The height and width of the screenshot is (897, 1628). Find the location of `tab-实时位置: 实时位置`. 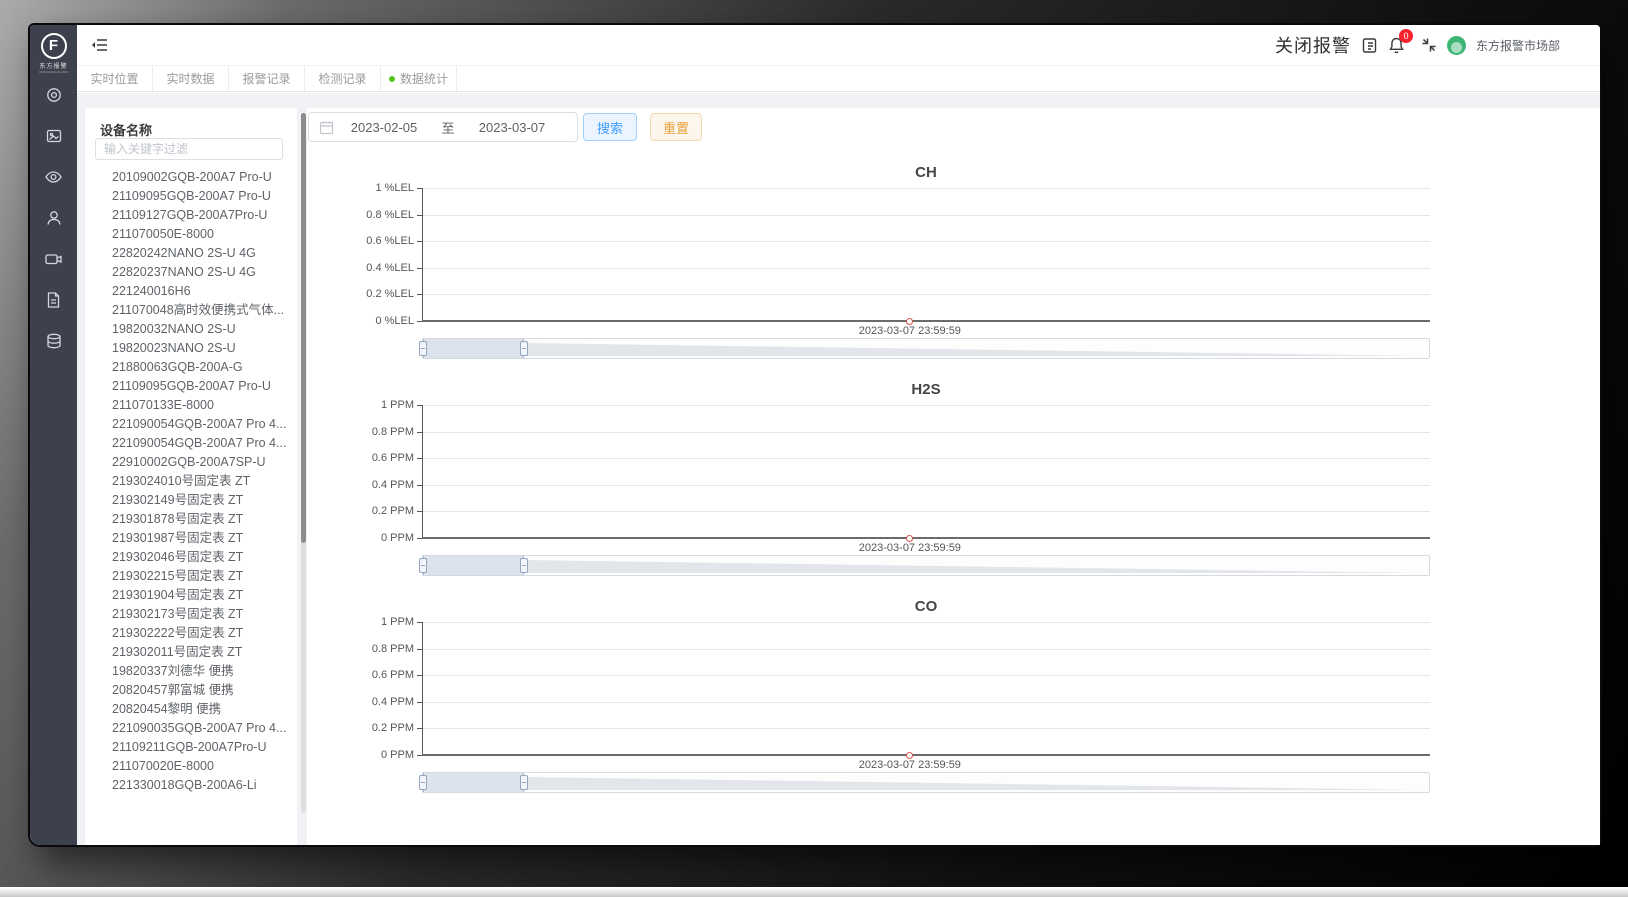

tab-实时位置: 实时位置 is located at coordinates (115, 78).